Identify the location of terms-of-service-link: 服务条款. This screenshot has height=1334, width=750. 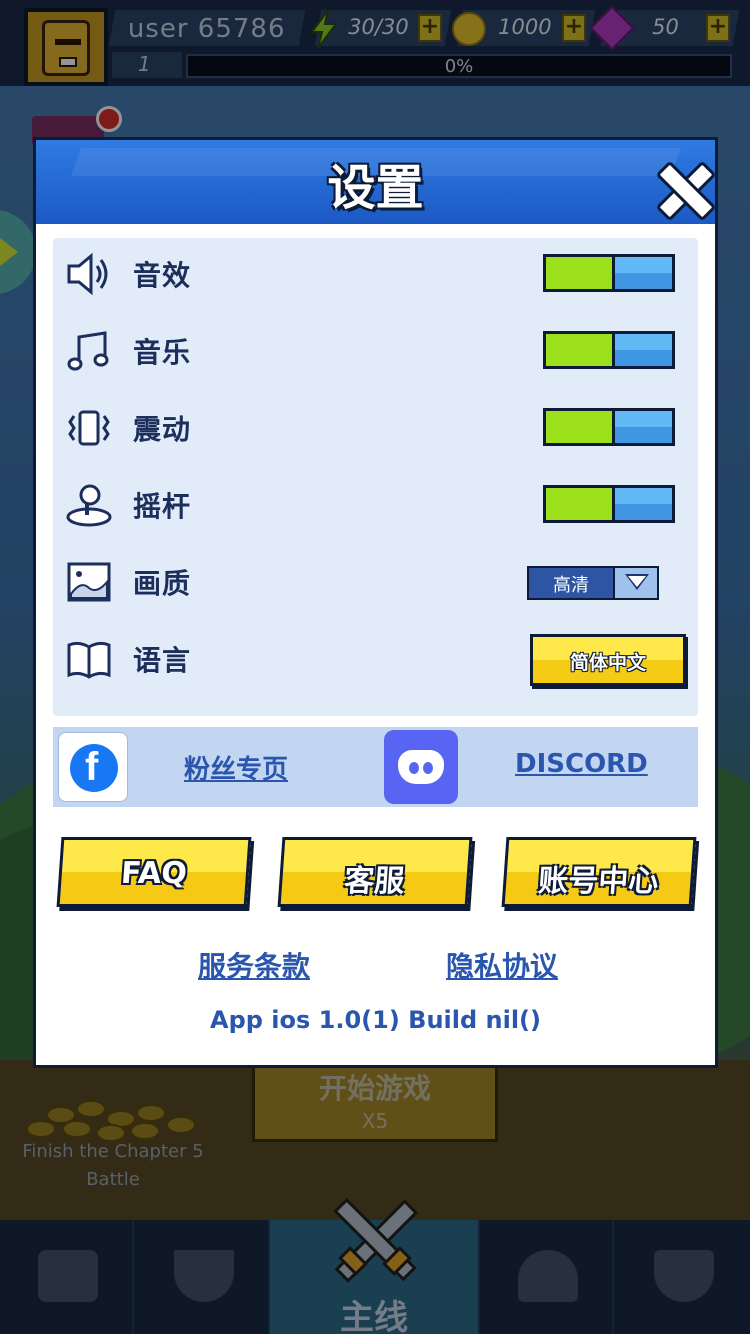
(254, 965).